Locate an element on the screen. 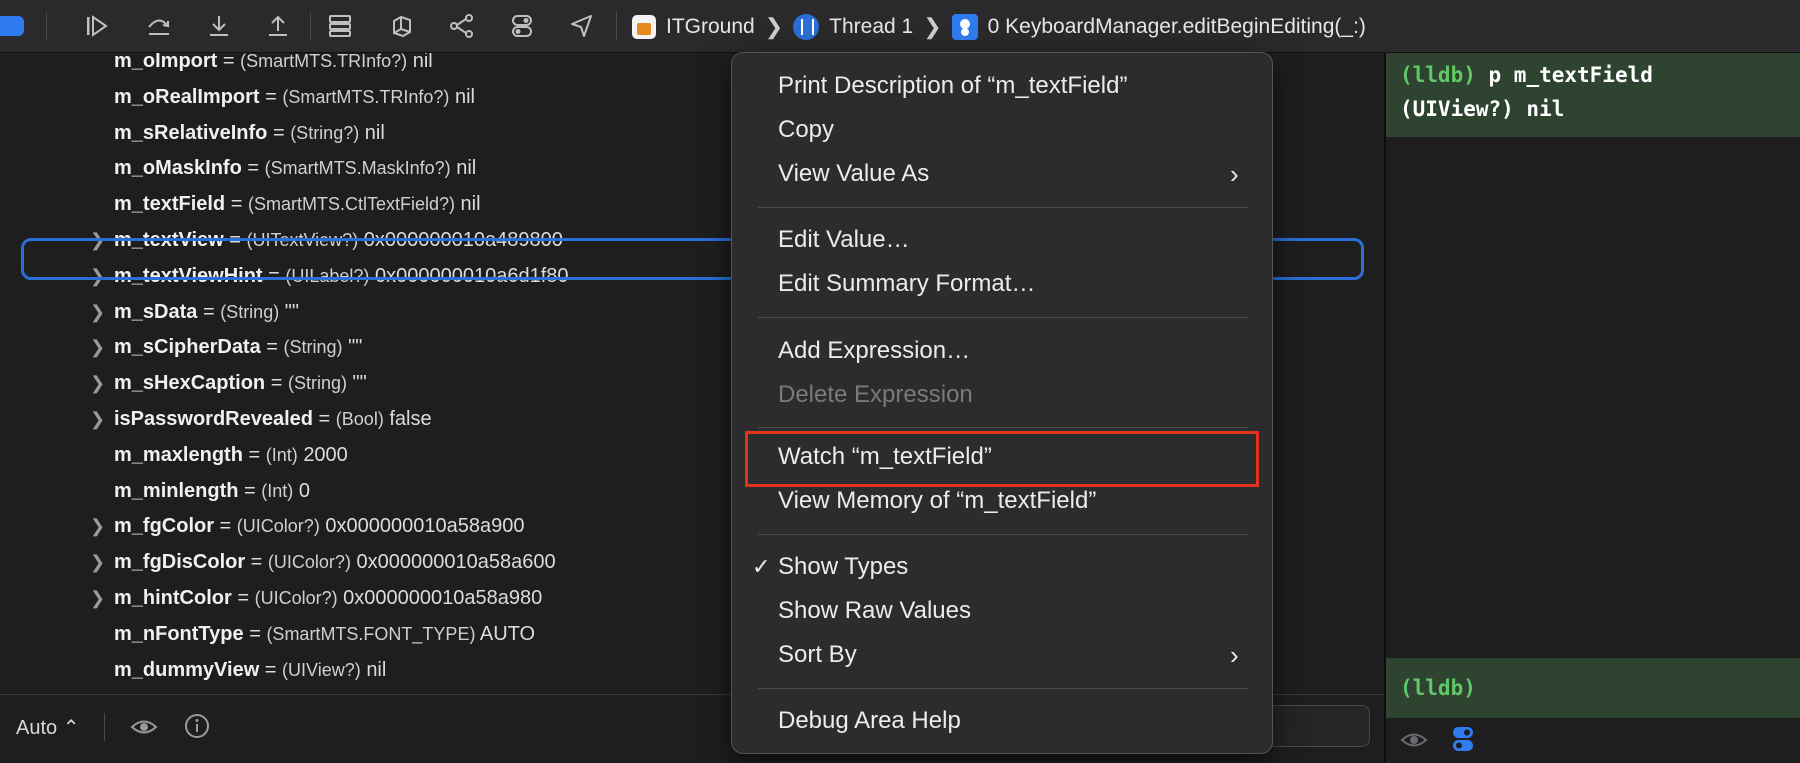  menu-item-sort-by: Sort By is located at coordinates (817, 655).